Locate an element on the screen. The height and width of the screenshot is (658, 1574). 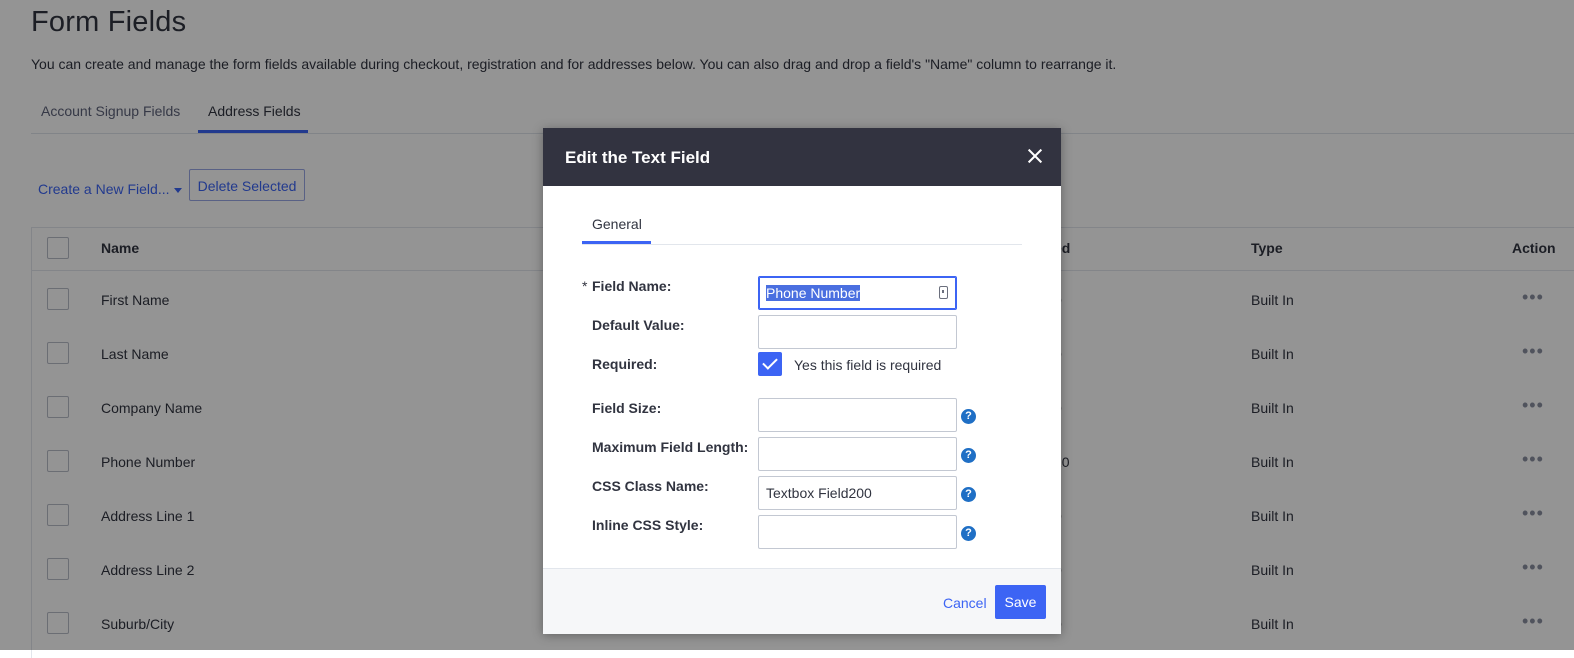
css-class-name-label: CSS Class Name: is located at coordinates (650, 486).